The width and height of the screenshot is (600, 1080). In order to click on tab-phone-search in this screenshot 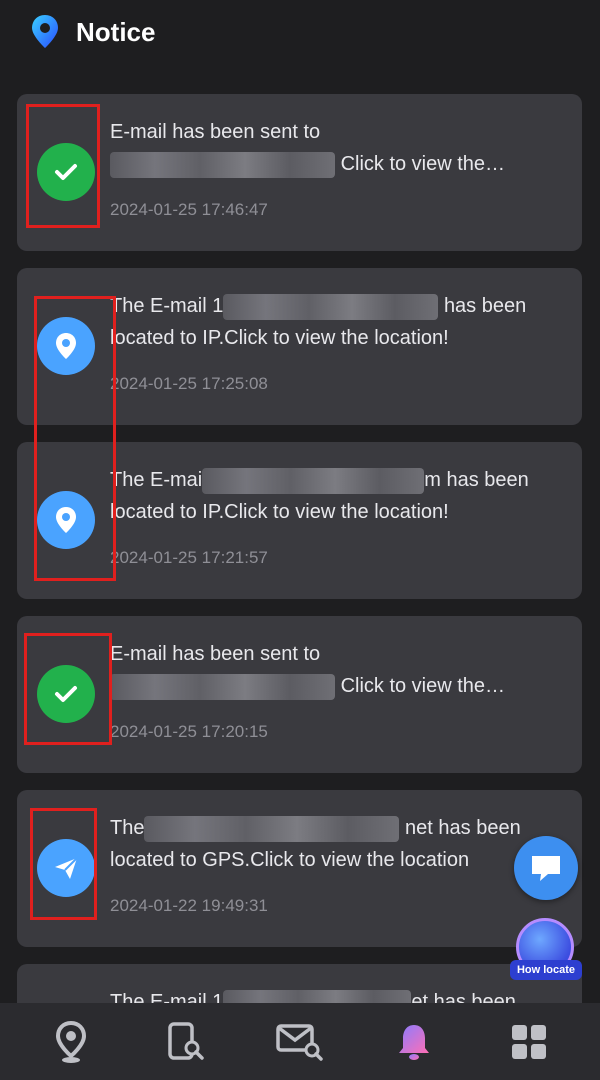, I will do `click(186, 1042)`.